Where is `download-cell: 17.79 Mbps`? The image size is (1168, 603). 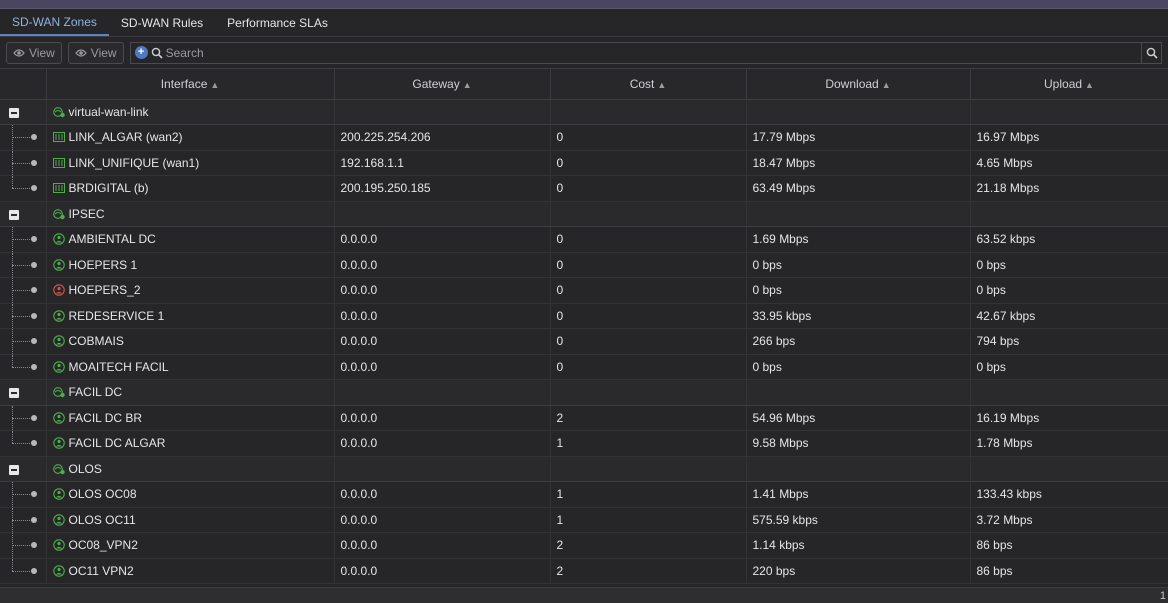
download-cell: 17.79 Mbps is located at coordinates (858, 137).